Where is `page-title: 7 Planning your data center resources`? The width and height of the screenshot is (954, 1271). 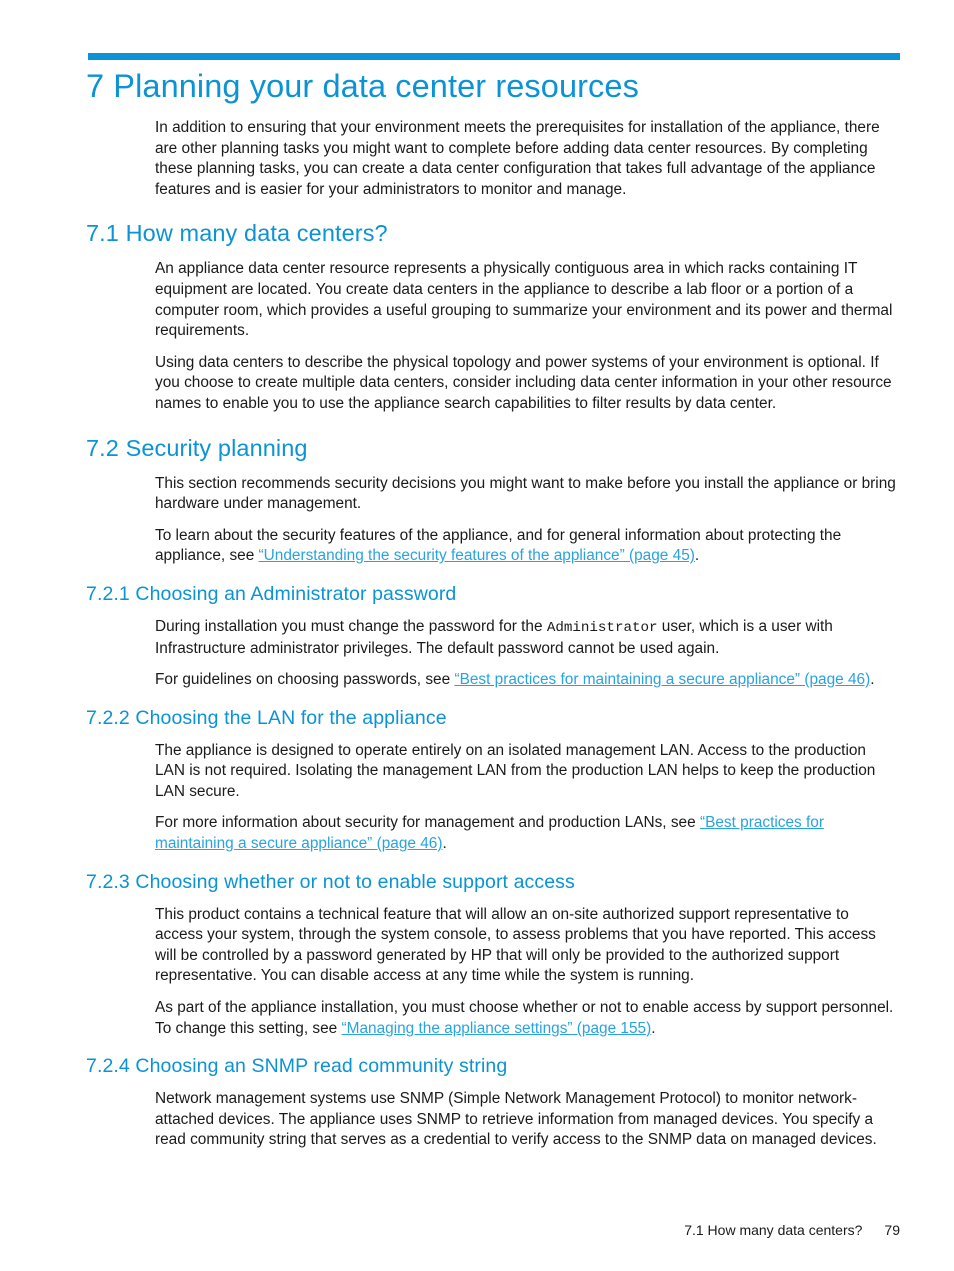 page-title: 7 Planning your data center resources is located at coordinates (362, 86).